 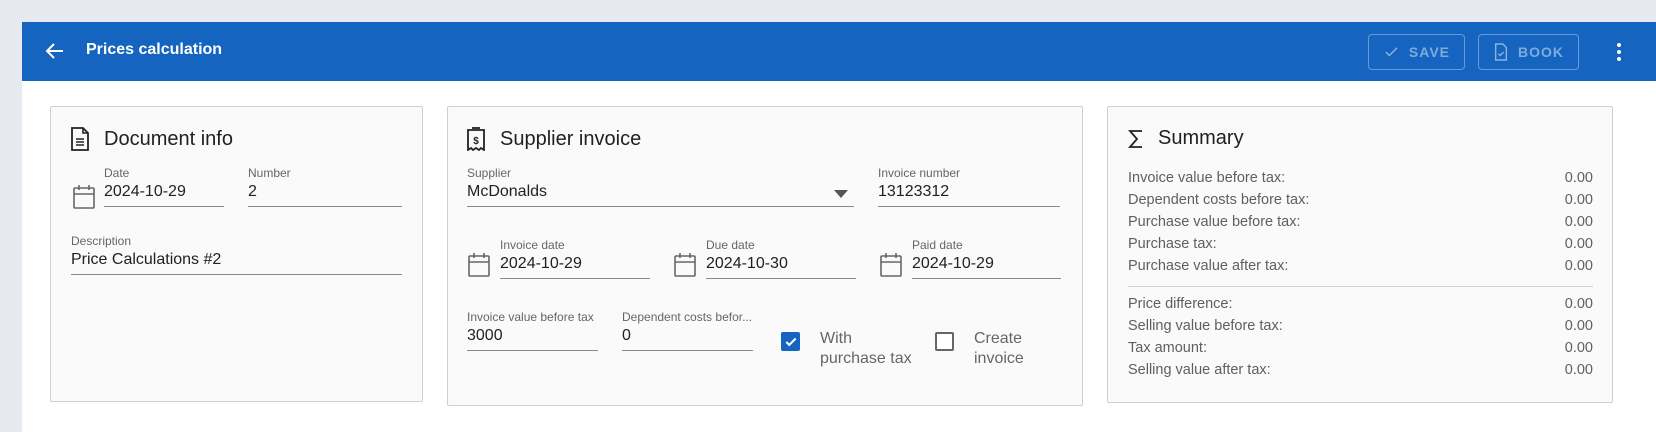 I want to click on summary-row: Selling value after tax: 0.00, so click(x=1360, y=370).